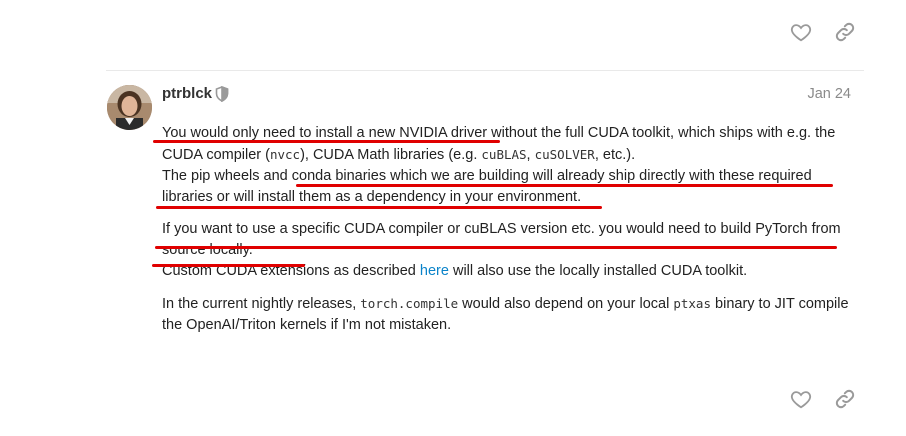  Describe the element at coordinates (222, 94) in the screenshot. I see `shield-icon` at that location.